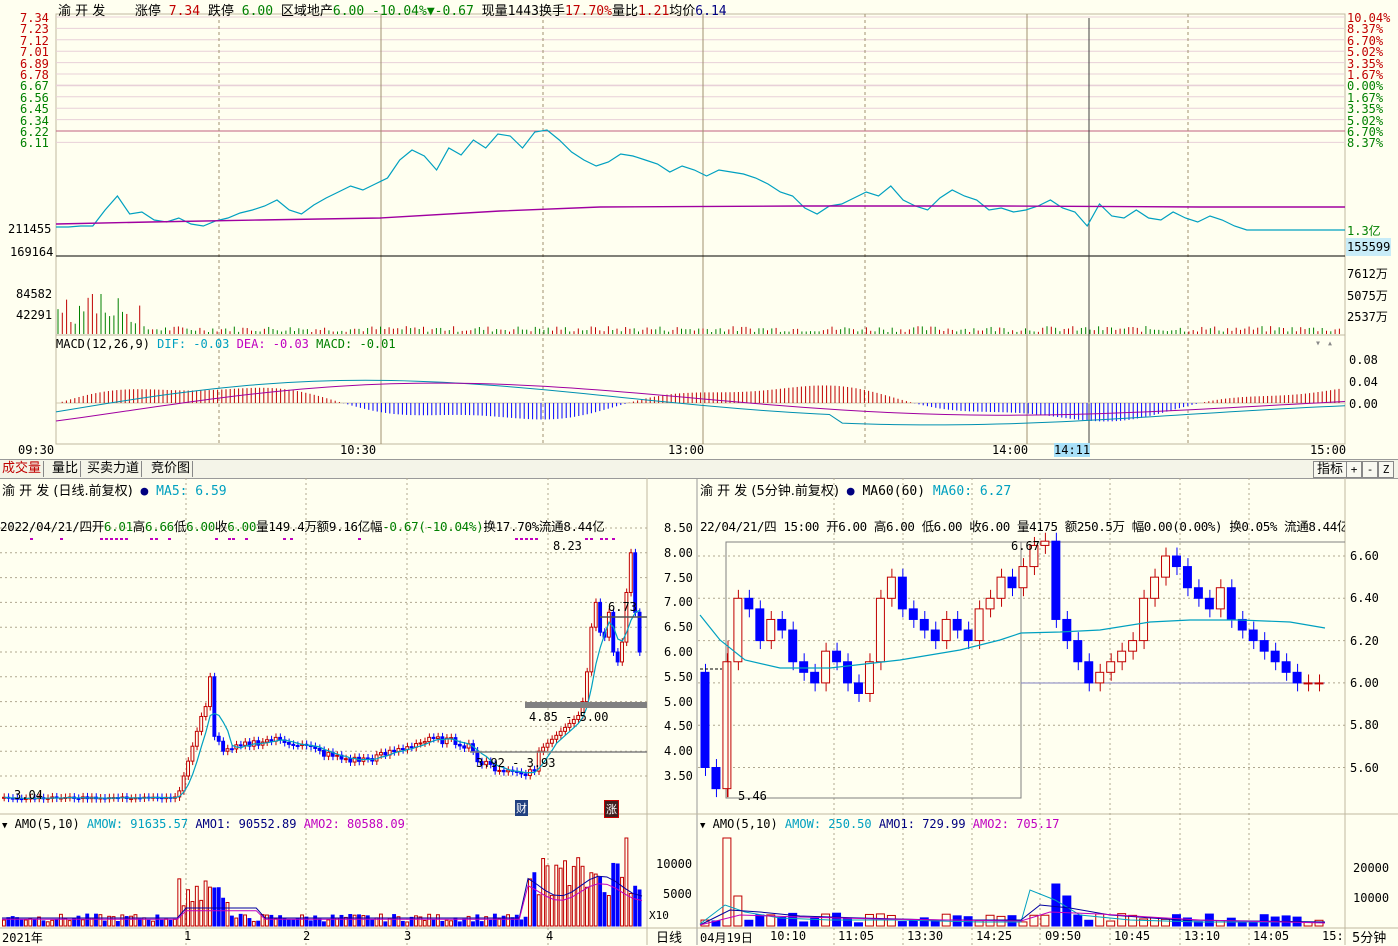  What do you see at coordinates (349, 526) in the screenshot?
I see `daily-amt: 9.16亿` at bounding box center [349, 526].